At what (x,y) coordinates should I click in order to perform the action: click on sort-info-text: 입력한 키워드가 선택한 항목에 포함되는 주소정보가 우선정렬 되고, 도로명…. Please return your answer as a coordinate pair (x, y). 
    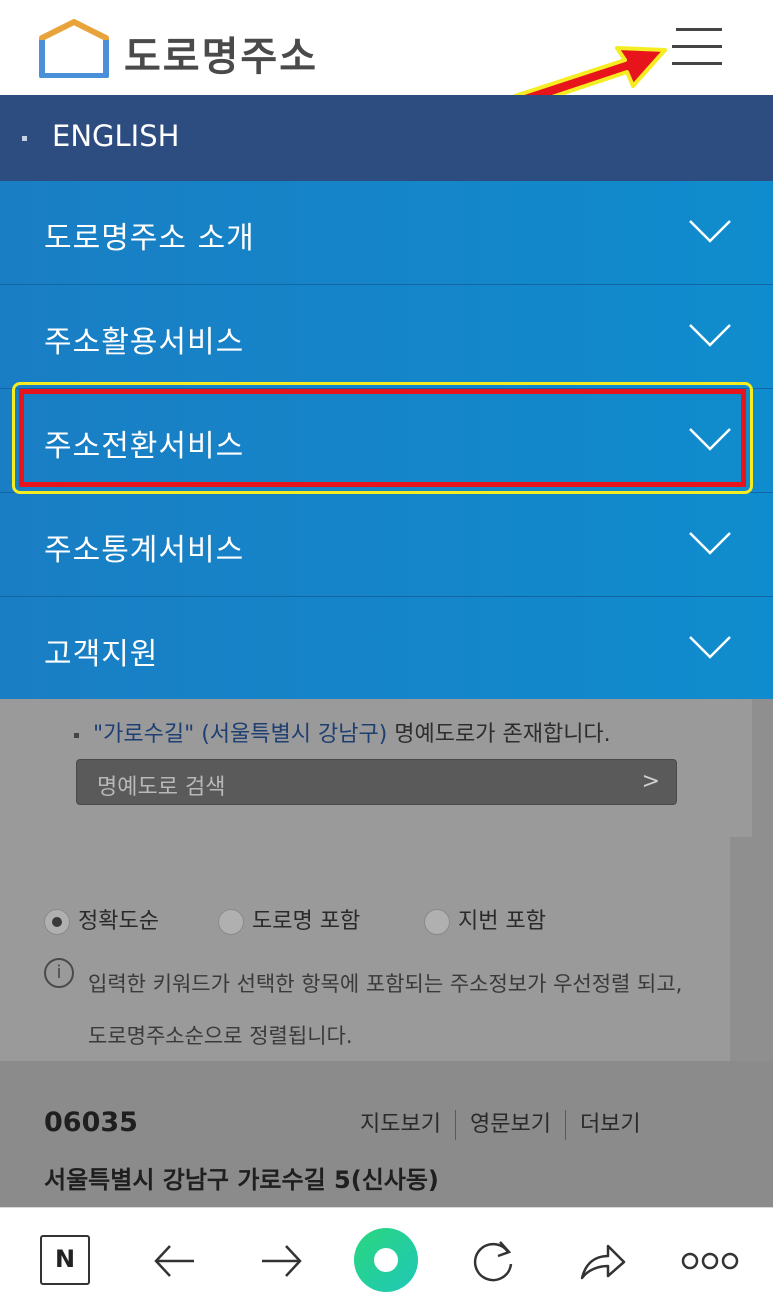
    Looking at the image, I should click on (385, 1010).